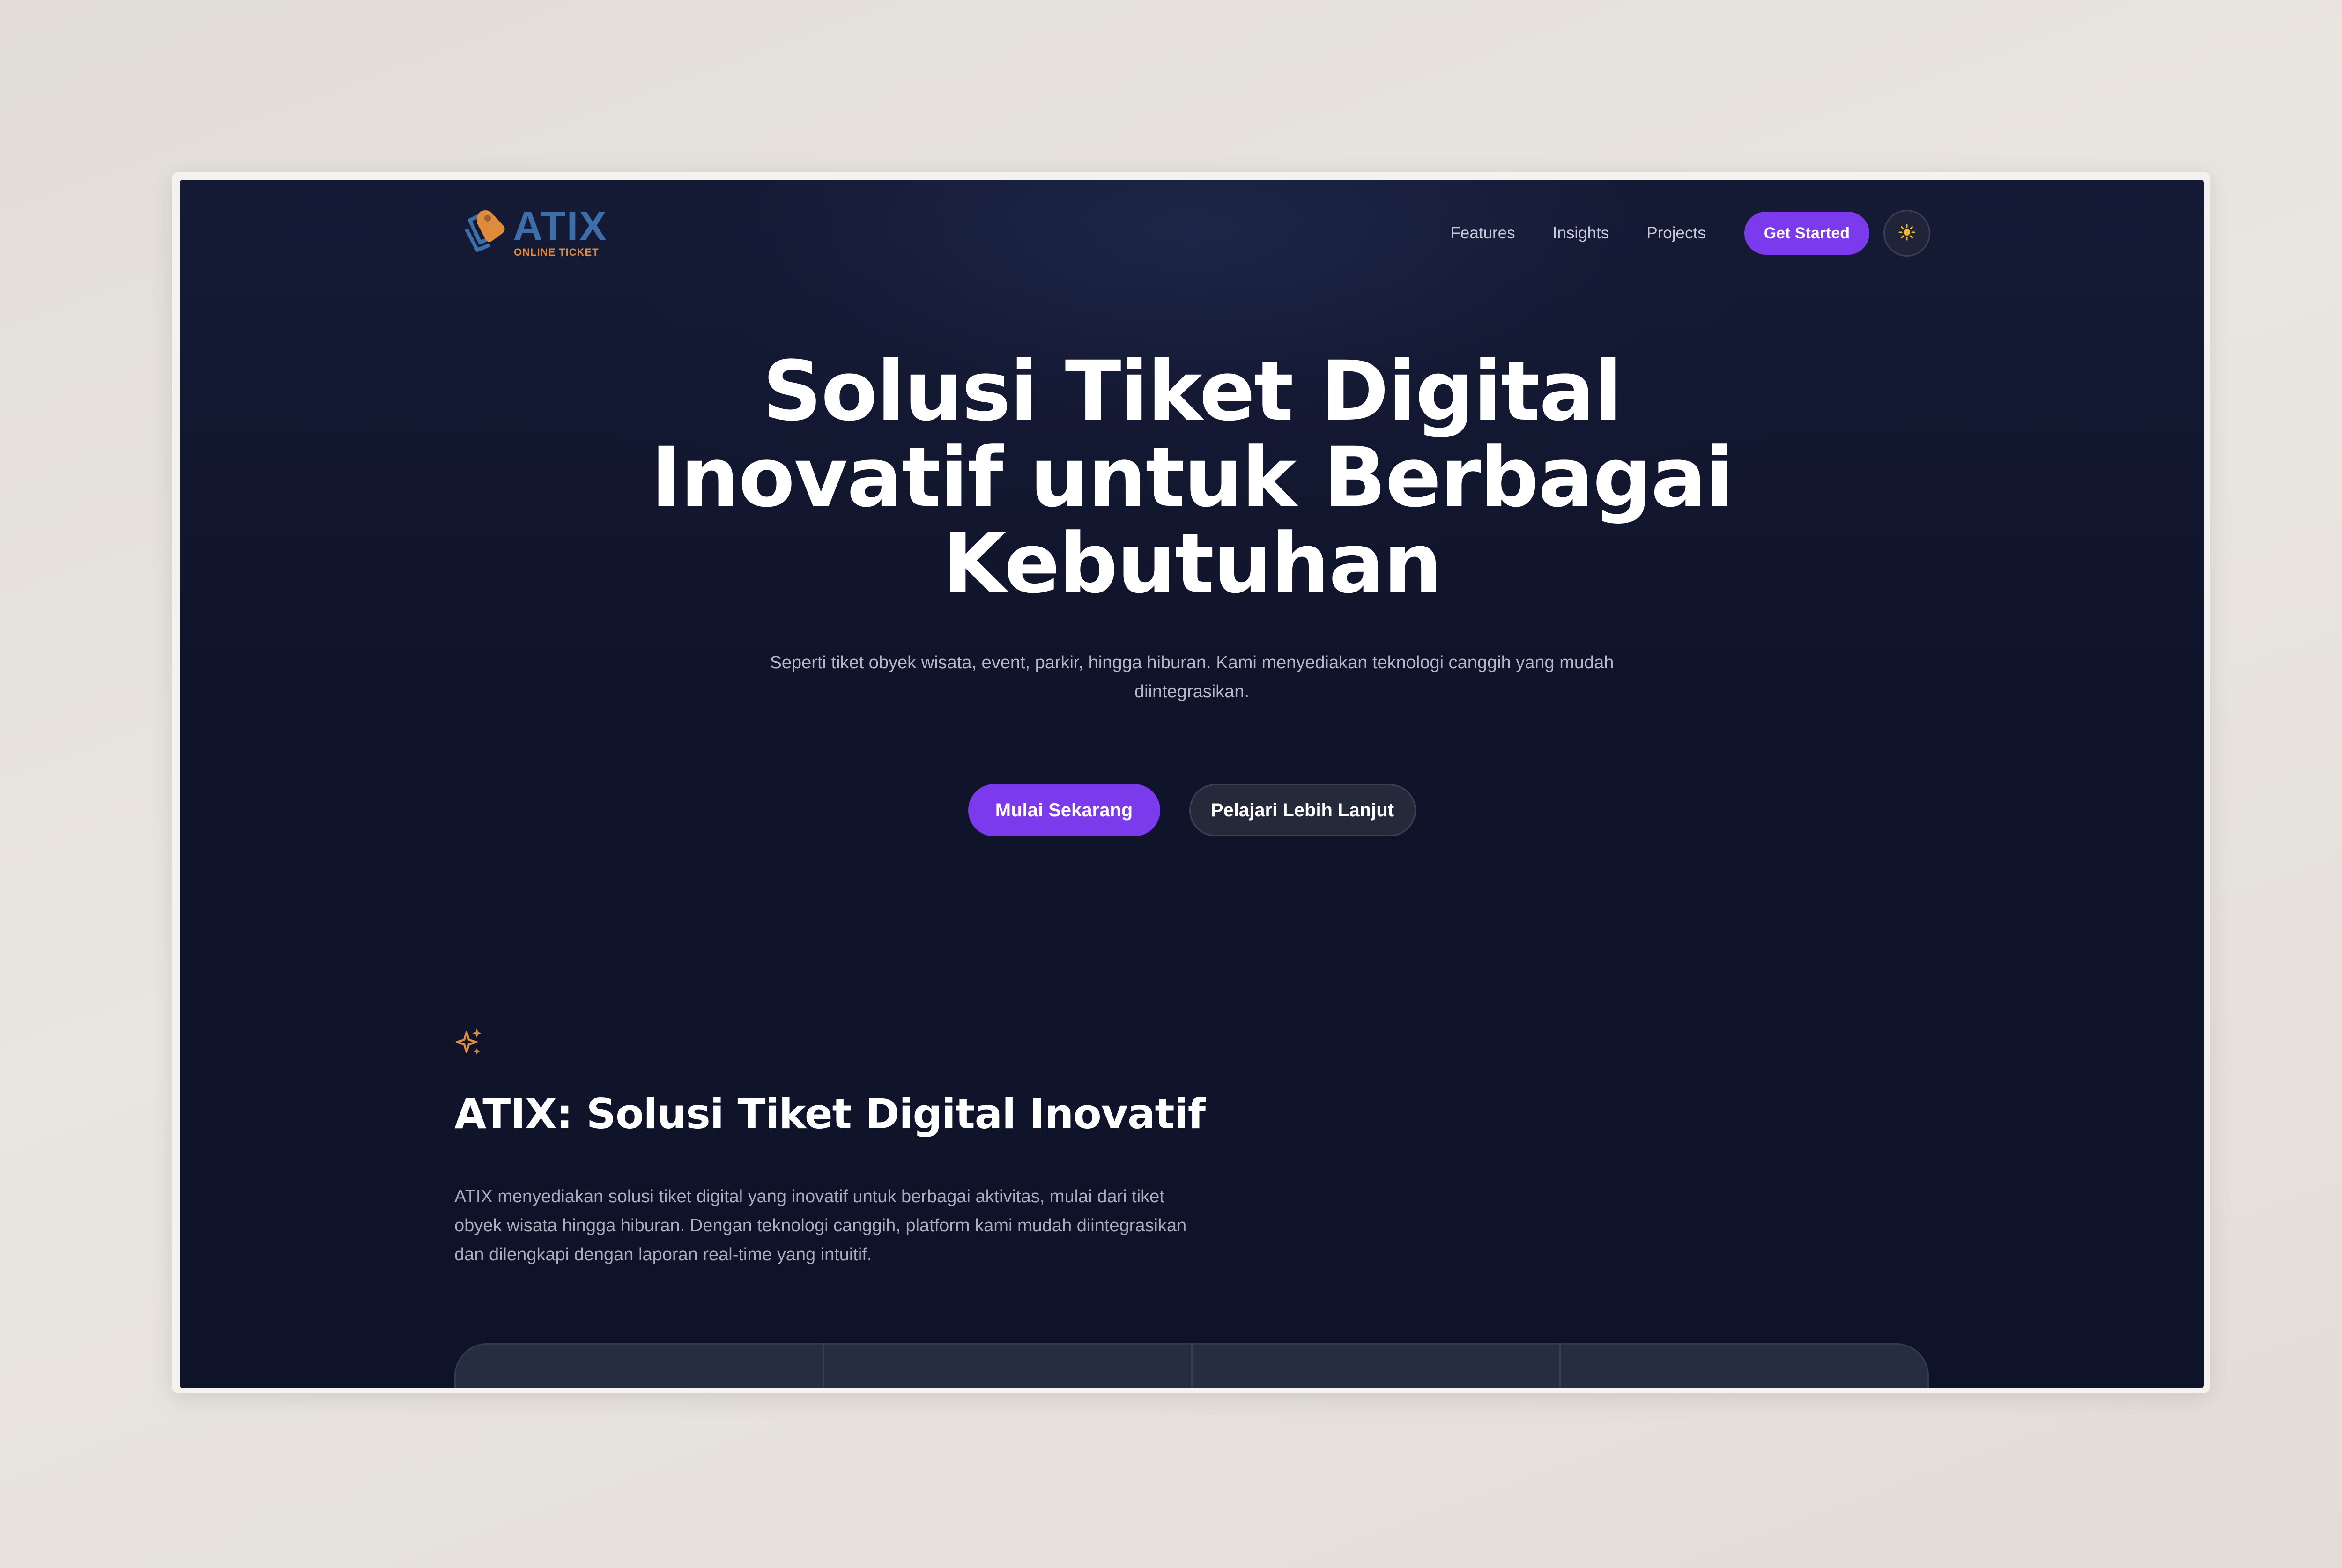 The image size is (2342, 1568). I want to click on sparkles-icon, so click(468, 1042).